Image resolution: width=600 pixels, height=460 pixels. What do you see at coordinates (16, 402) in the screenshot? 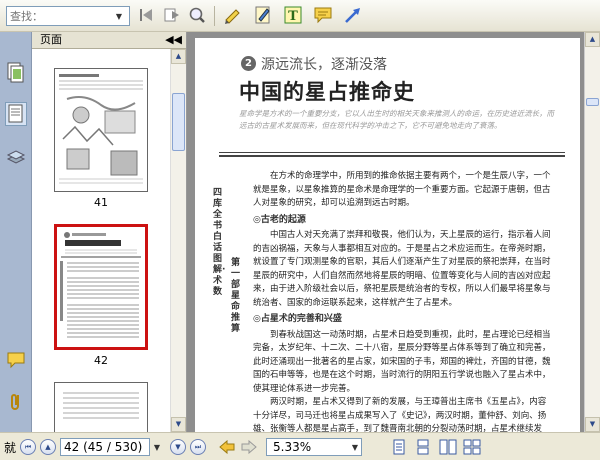
I see `attachments-panel-icon` at bounding box center [16, 402].